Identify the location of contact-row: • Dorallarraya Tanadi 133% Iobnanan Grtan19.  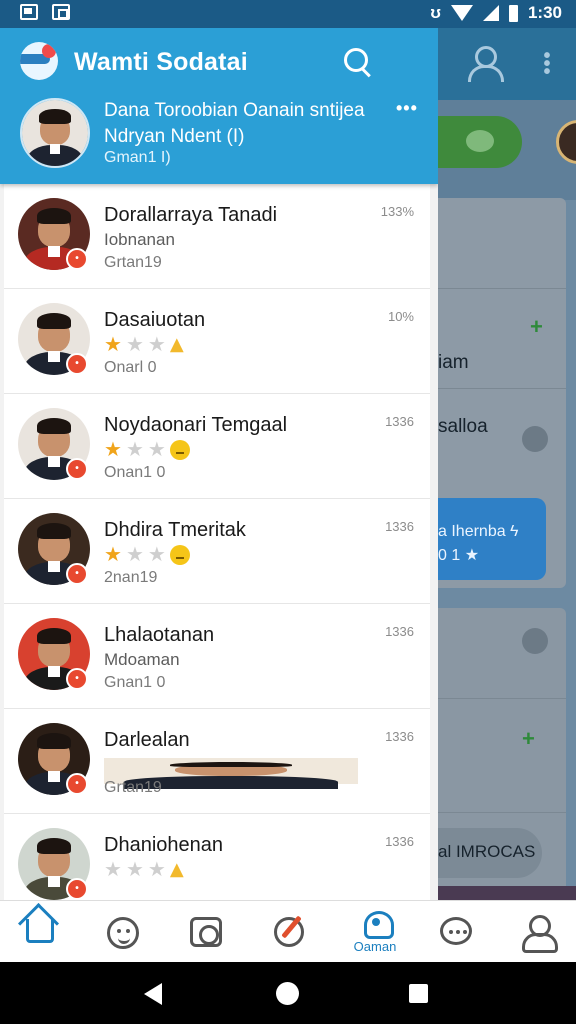
(217, 236).